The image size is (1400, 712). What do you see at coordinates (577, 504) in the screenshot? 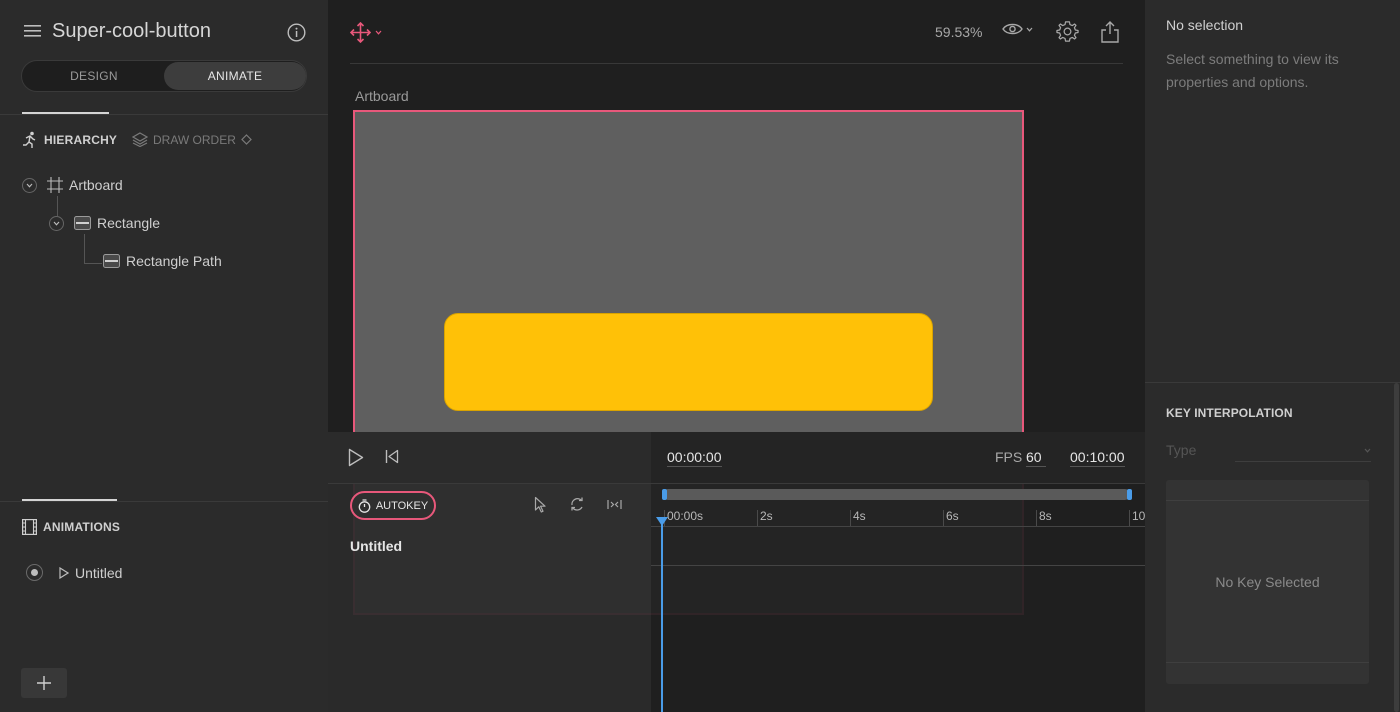
I see `loop-icon` at bounding box center [577, 504].